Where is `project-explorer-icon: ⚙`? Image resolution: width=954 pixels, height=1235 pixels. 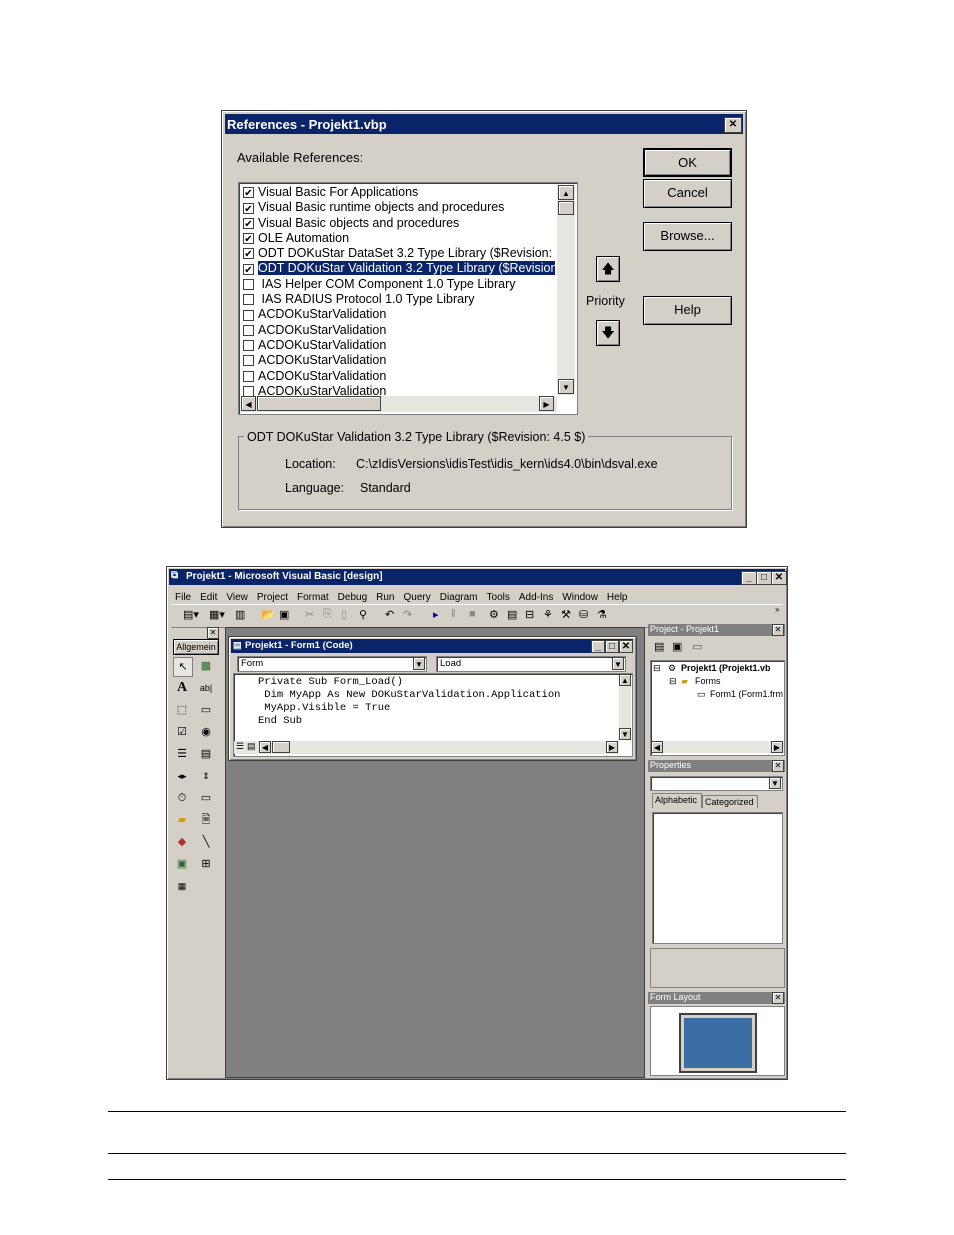 project-explorer-icon: ⚙ is located at coordinates (494, 614).